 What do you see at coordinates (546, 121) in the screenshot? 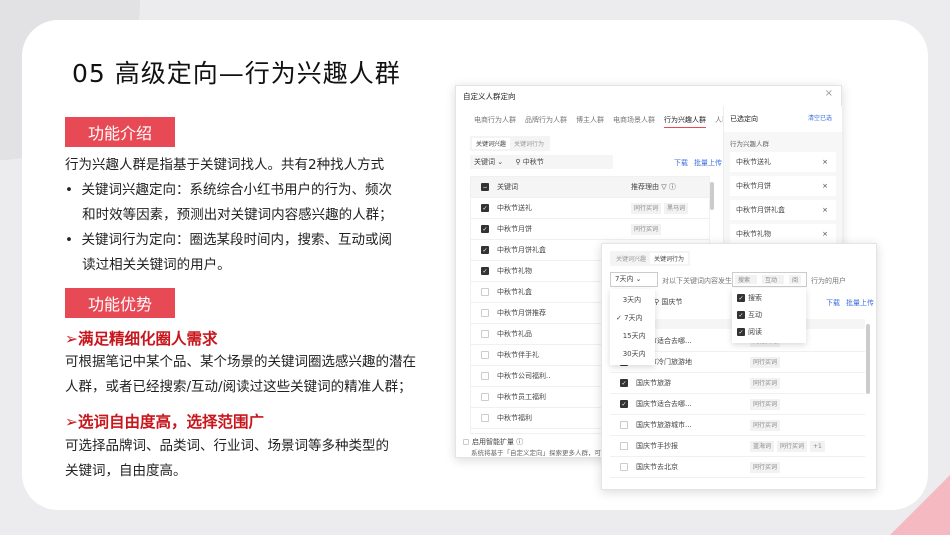
I see `tab-1: 品牌行为人群` at bounding box center [546, 121].